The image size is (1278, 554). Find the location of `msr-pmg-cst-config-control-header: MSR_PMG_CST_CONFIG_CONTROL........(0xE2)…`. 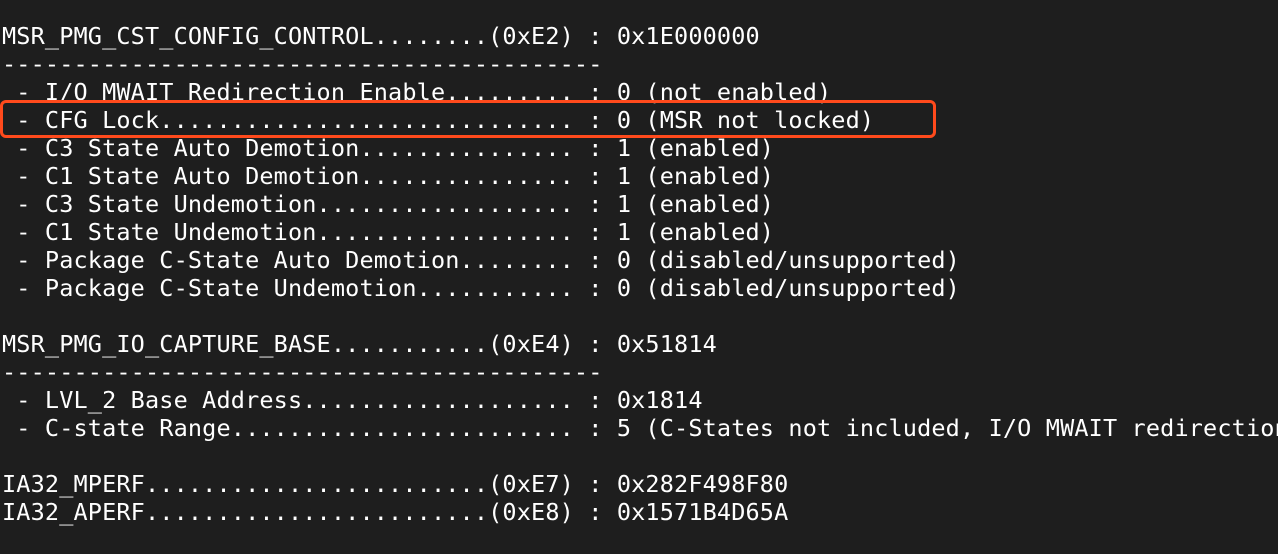

msr-pmg-cst-config-control-header: MSR_PMG_CST_CONFIG_CONTROL........(0xE2)… is located at coordinates (381, 36).